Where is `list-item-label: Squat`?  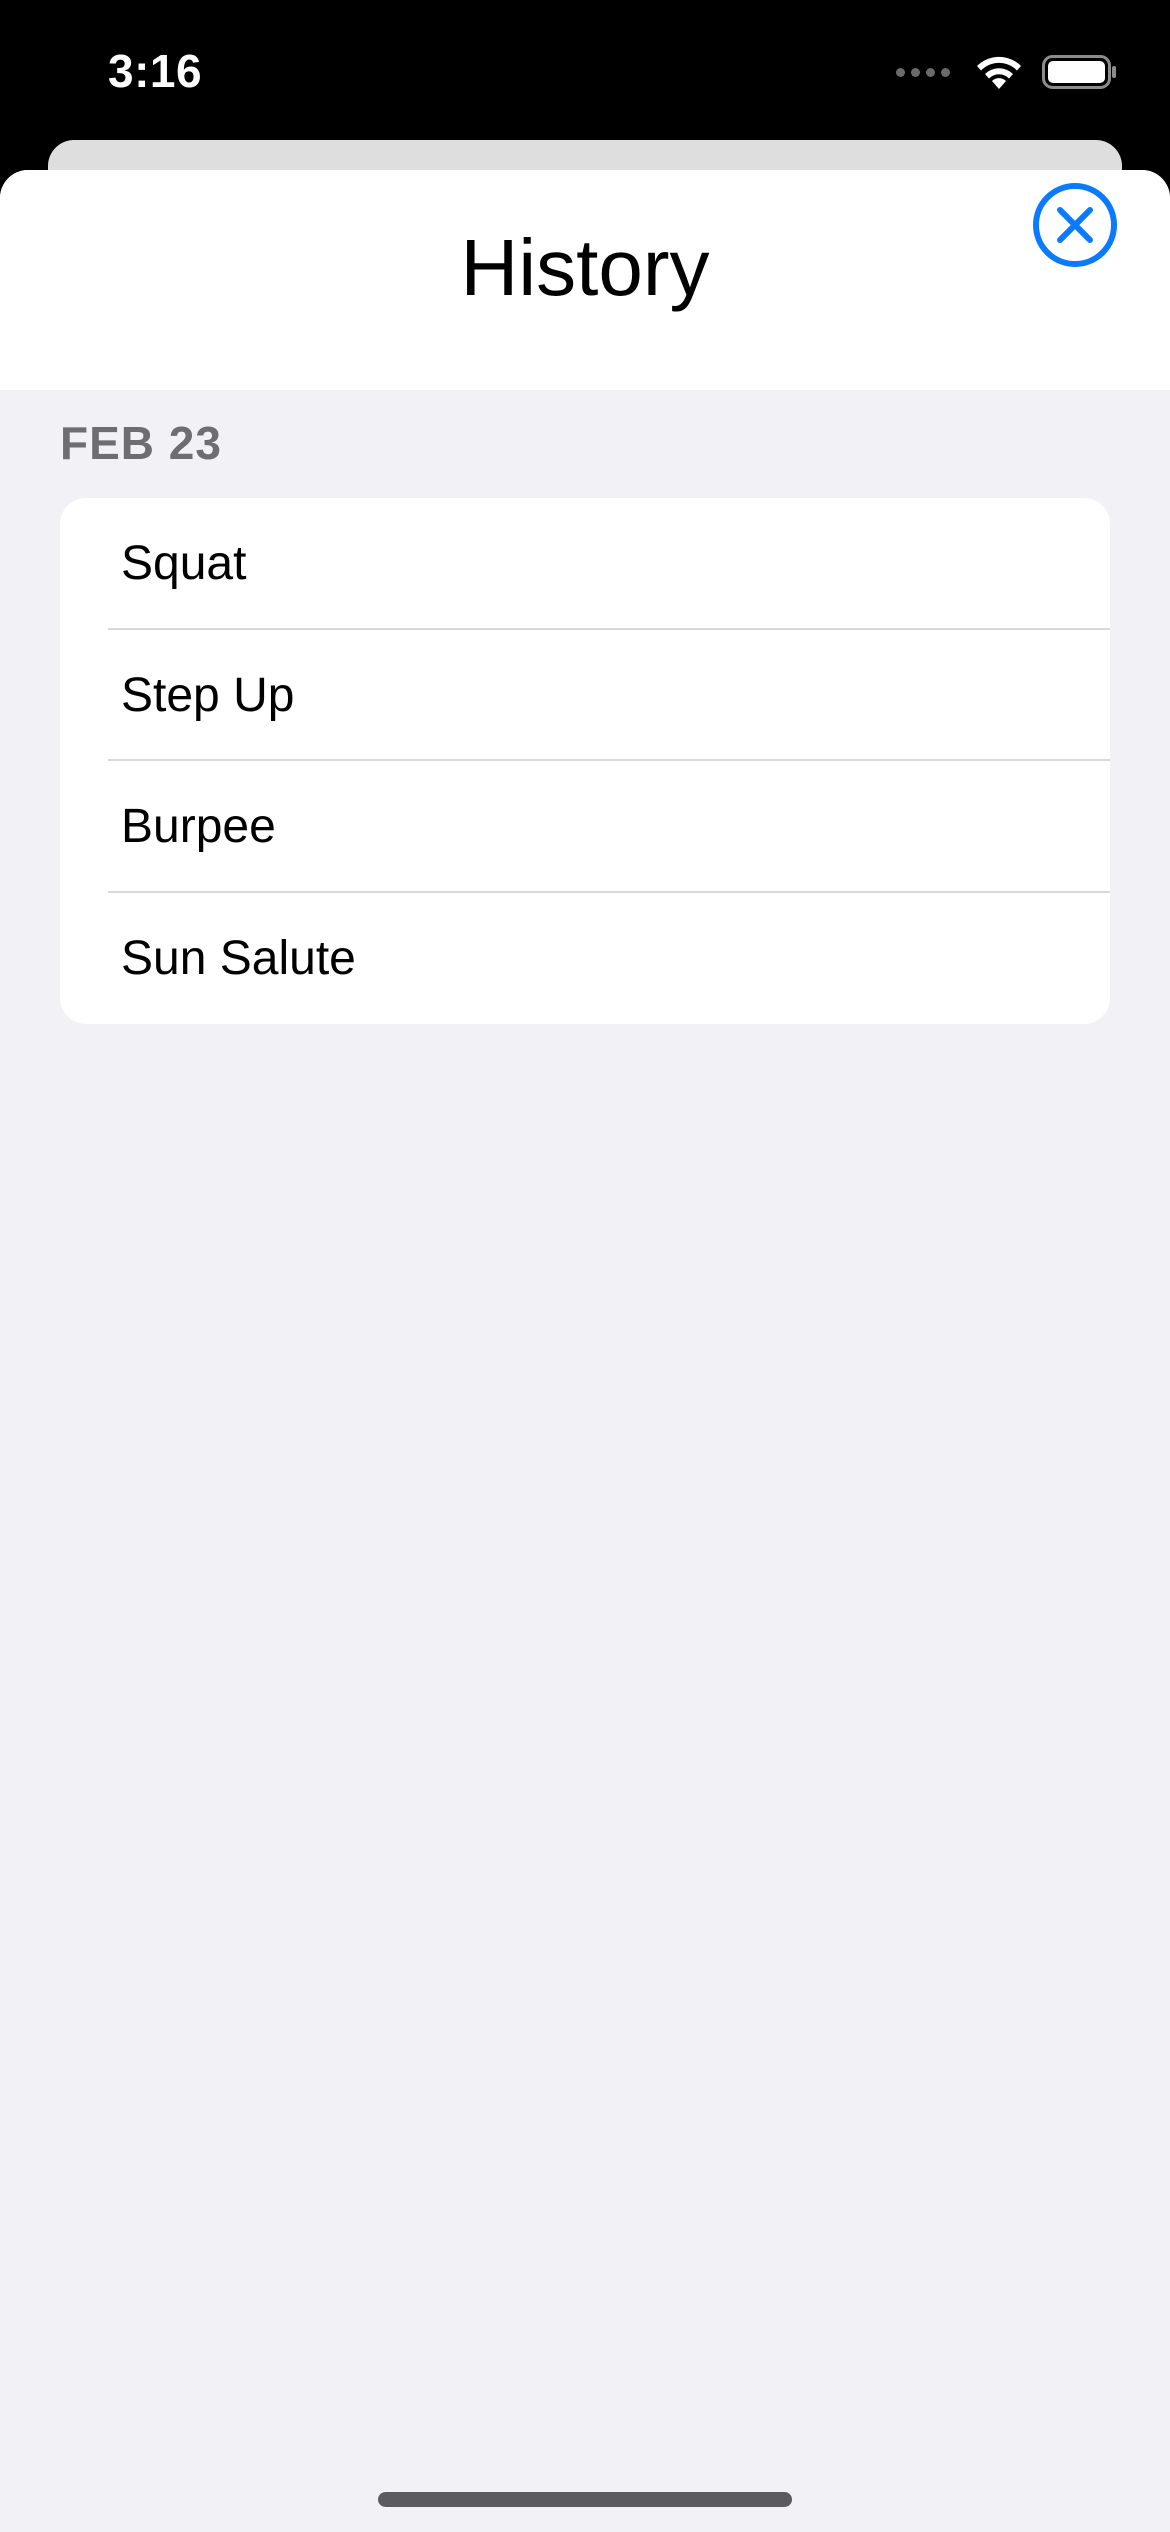
list-item-label: Squat is located at coordinates (184, 564).